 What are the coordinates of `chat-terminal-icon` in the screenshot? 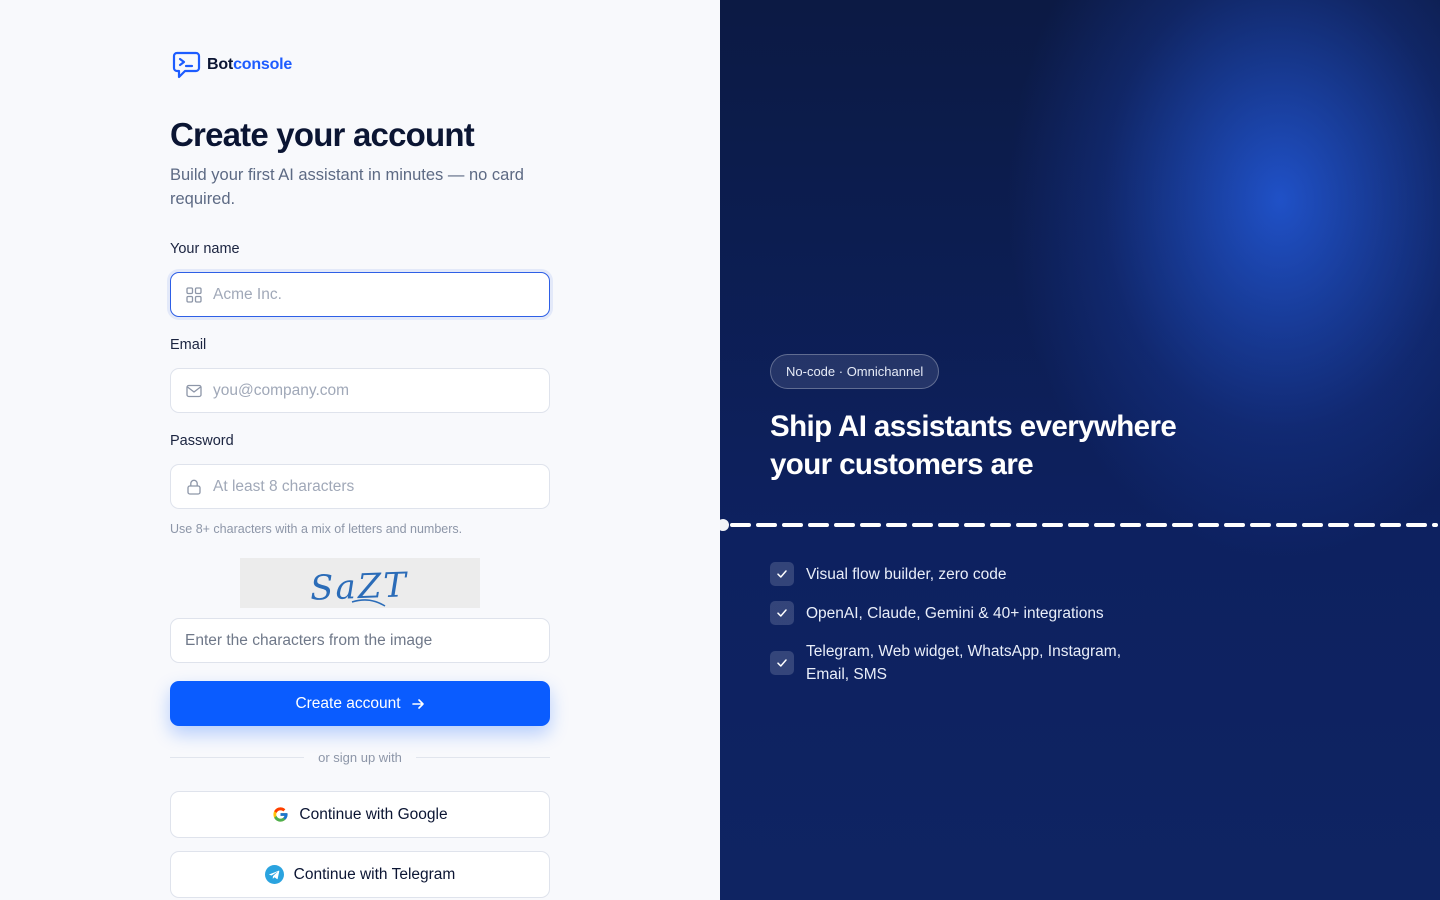 It's located at (186, 65).